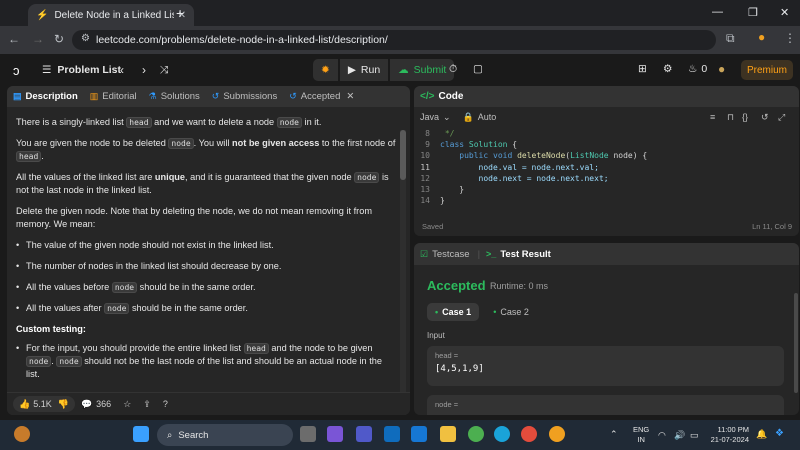 The width and height of the screenshot is (800, 450). What do you see at coordinates (733, 429) in the screenshot?
I see `clock-time: 11:00 PM` at bounding box center [733, 429].